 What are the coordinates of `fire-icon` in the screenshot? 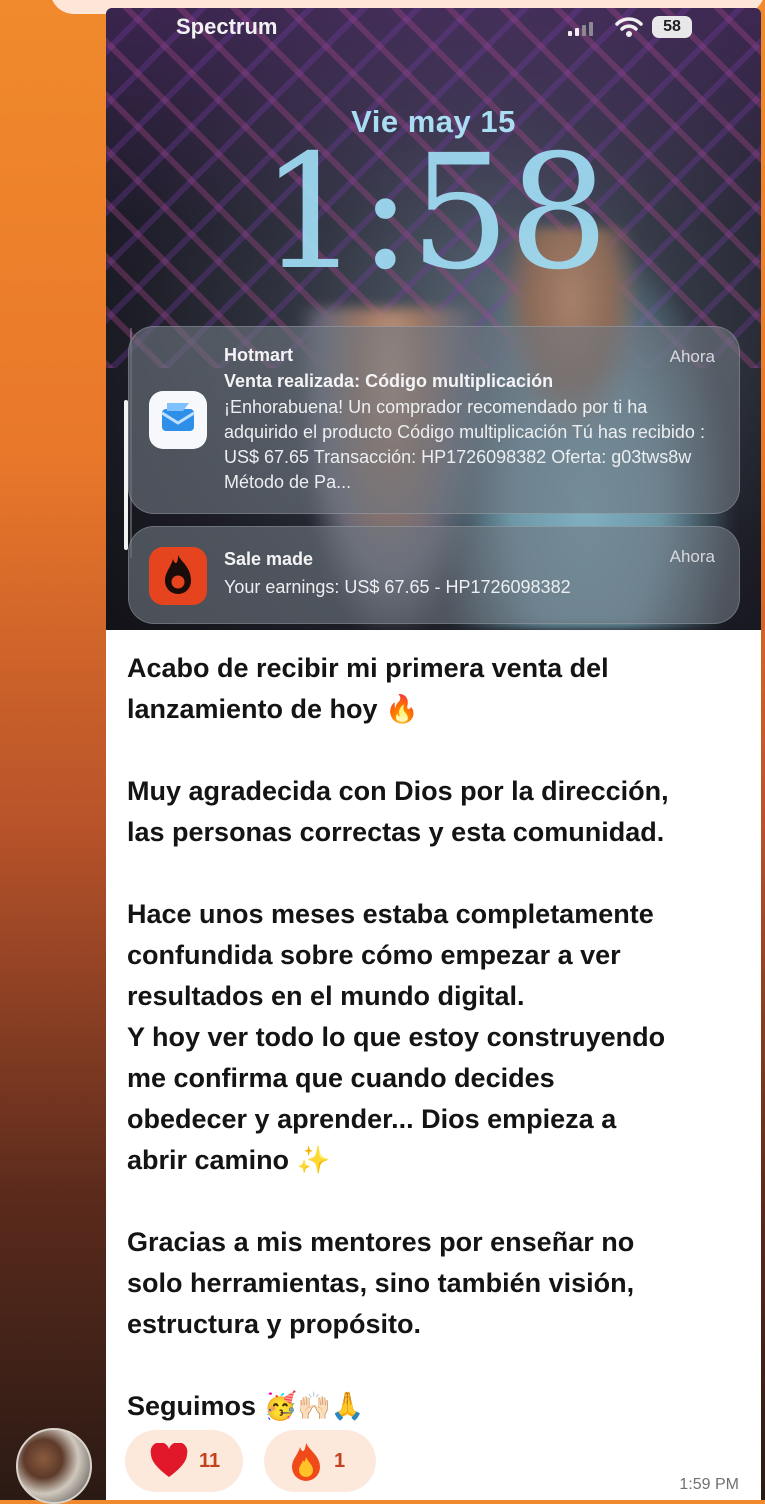 It's located at (306, 1462).